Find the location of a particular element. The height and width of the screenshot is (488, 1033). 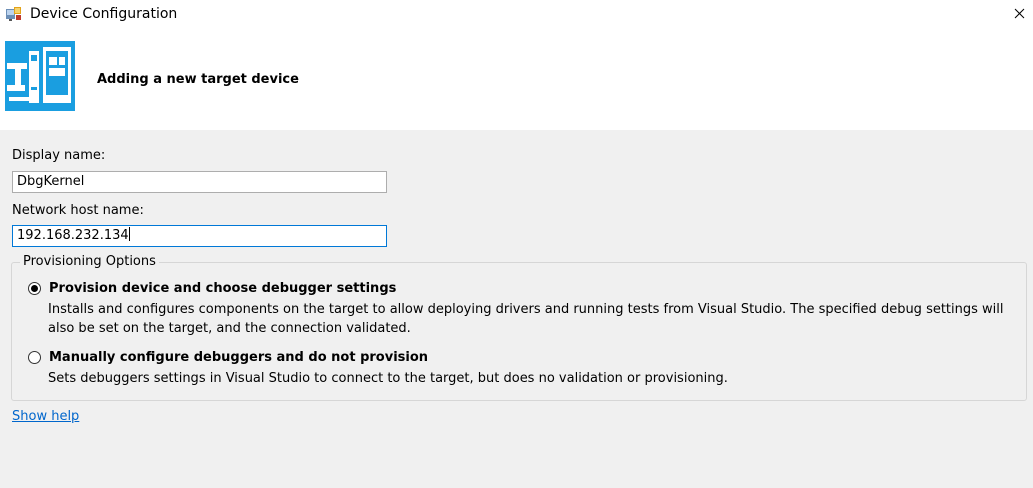

app-config-icon is located at coordinates (14, 14).